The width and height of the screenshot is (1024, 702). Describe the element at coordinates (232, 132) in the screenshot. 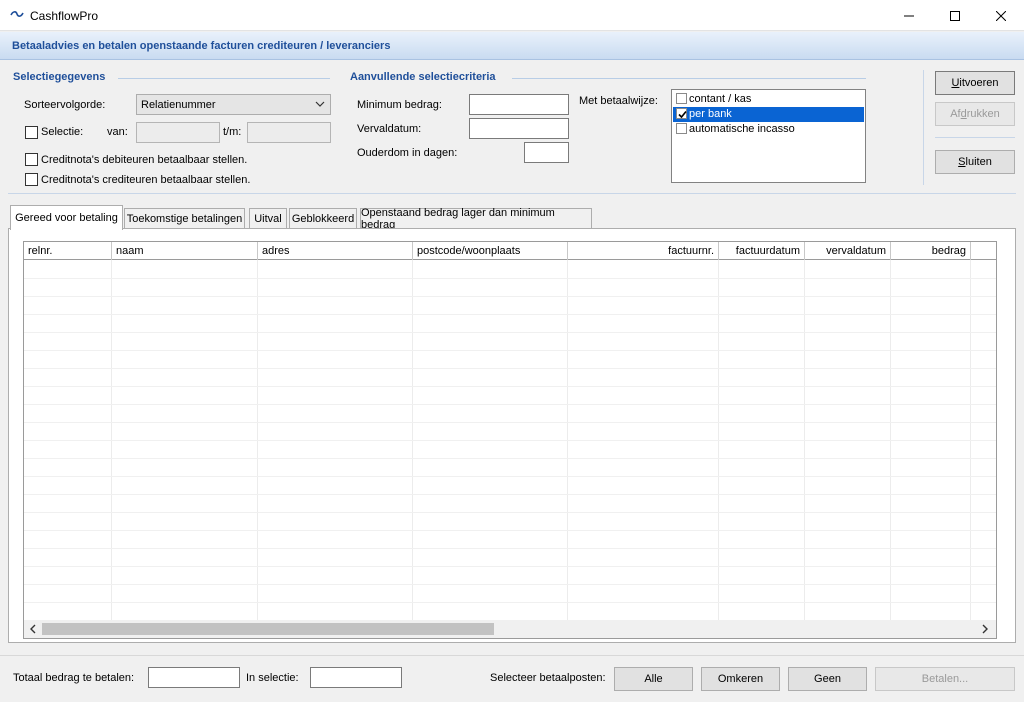

I see `to-label: t/m:` at that location.